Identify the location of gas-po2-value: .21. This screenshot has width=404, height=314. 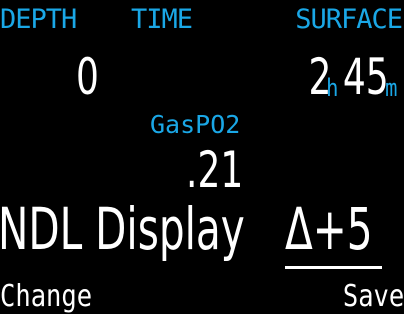
(215, 170).